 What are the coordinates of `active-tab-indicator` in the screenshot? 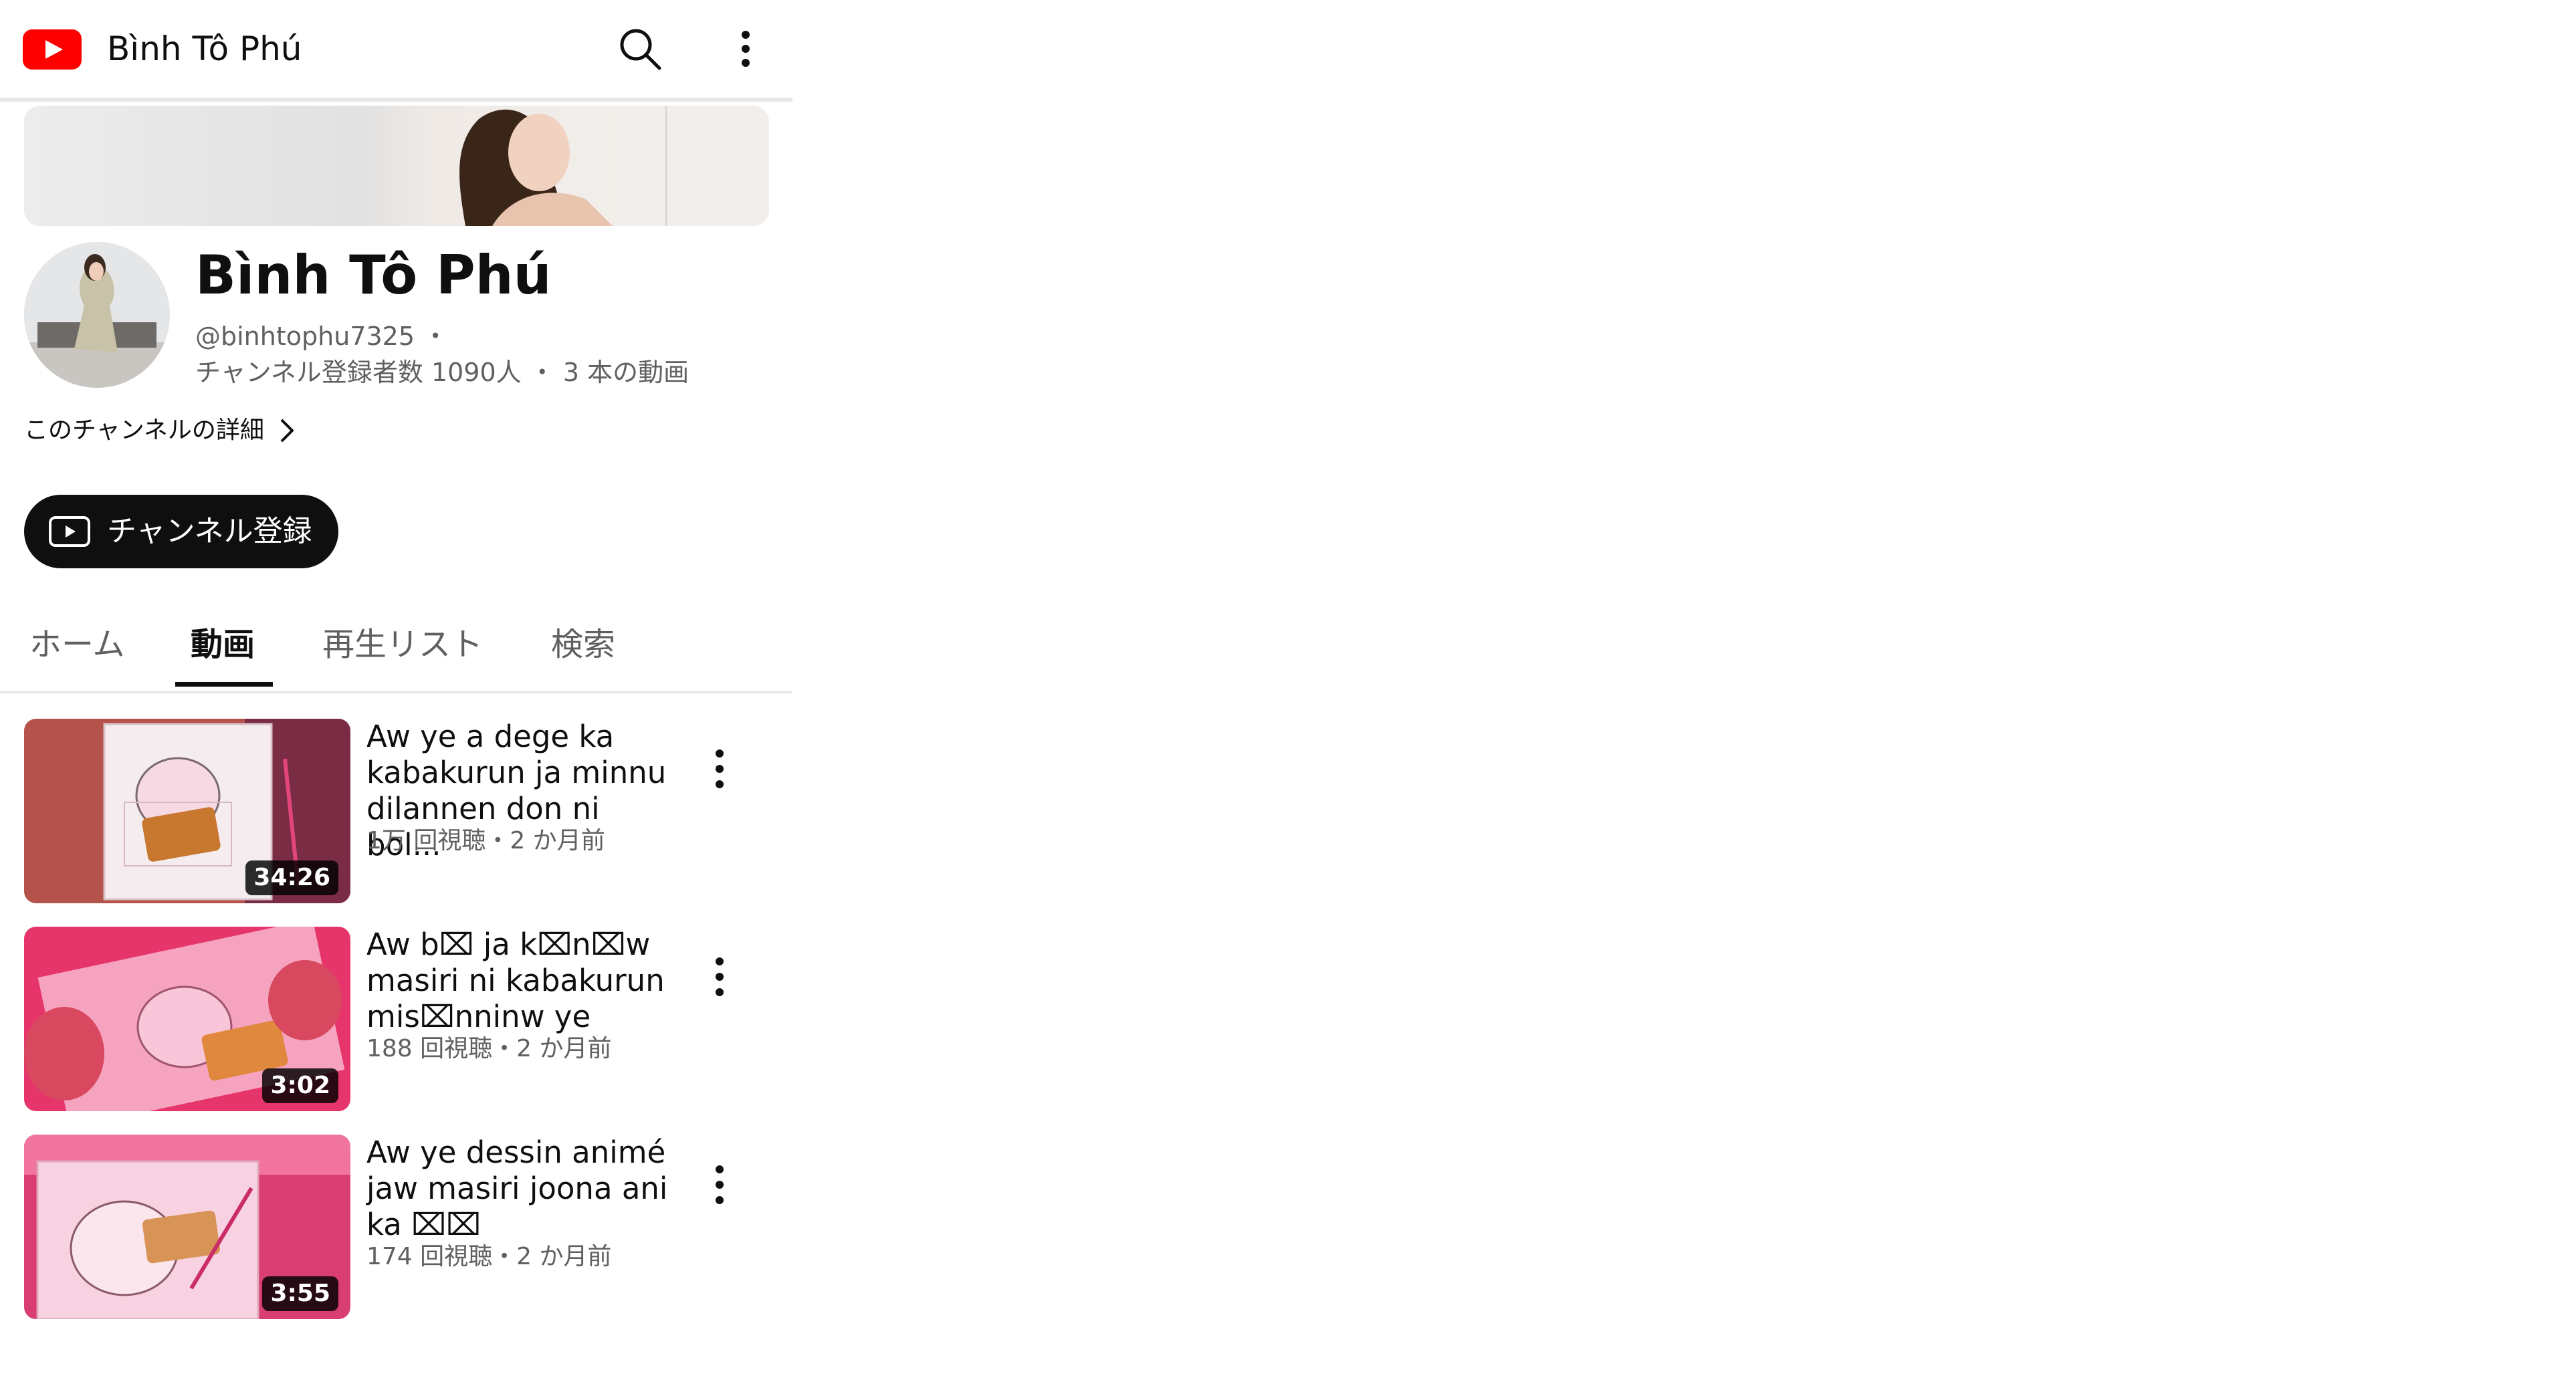 It's located at (224, 684).